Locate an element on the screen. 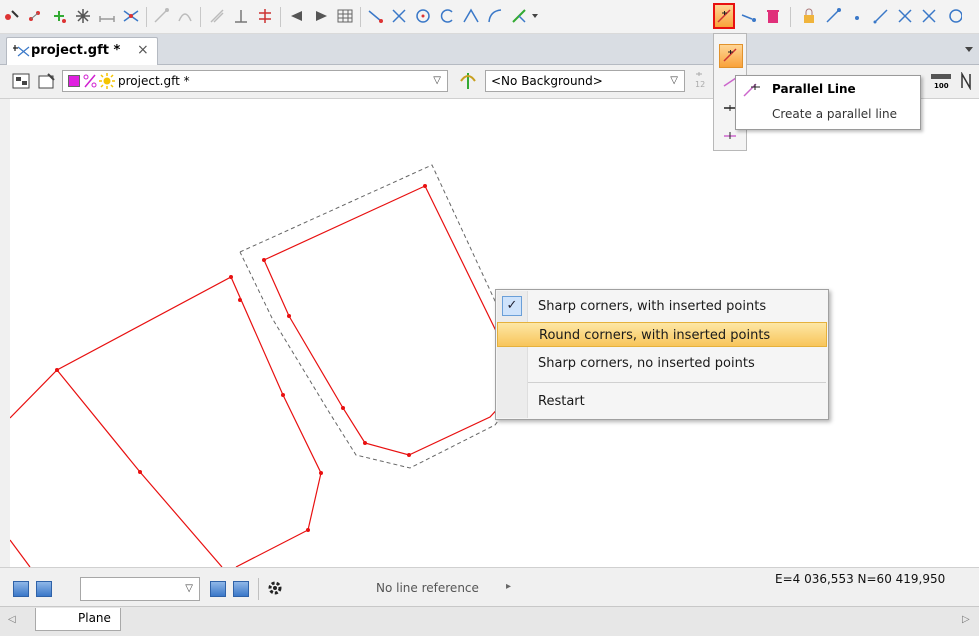 This screenshot has height=636, width=979. scroll-left-icon: ◁ is located at coordinates (12, 619).